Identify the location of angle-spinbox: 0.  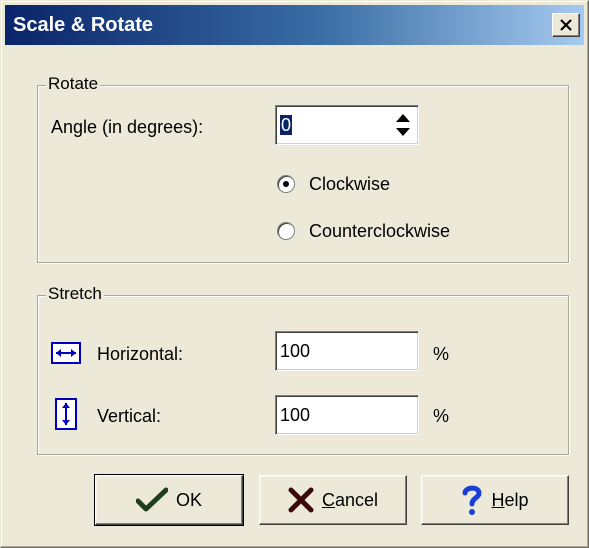
(347, 125).